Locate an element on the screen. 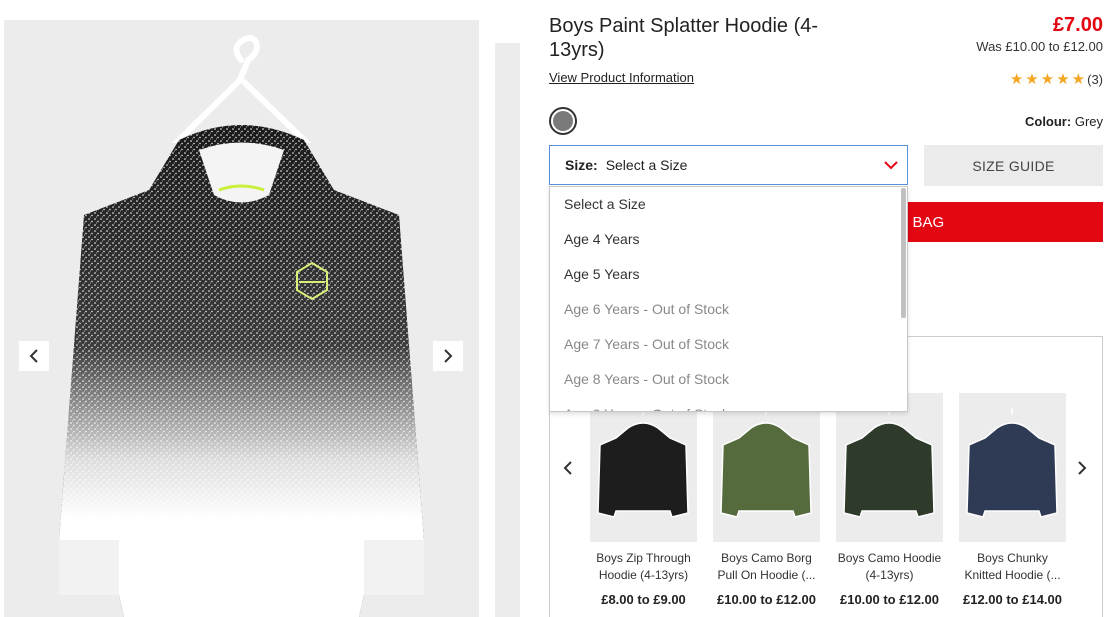  reco-product-name: Boys Zip Through Hoodie (4-13yrs) is located at coordinates (643, 566).